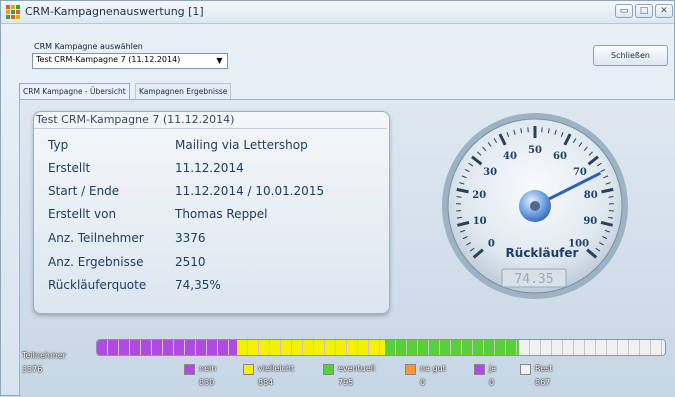  I want to click on legend-swatch-na-gut, so click(410, 369).